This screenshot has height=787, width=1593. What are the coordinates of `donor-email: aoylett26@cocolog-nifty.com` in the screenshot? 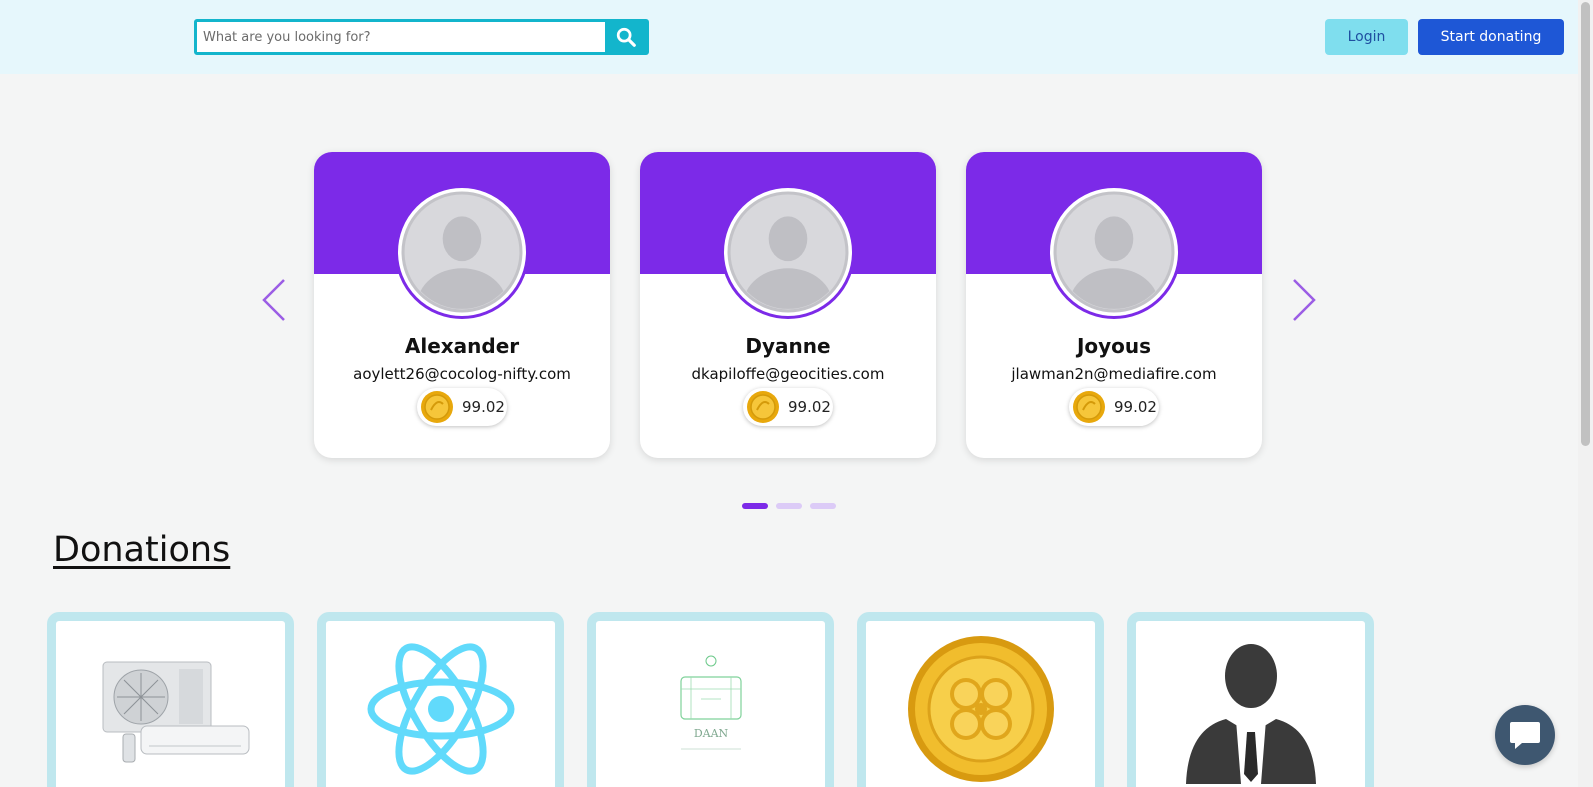 It's located at (462, 374).